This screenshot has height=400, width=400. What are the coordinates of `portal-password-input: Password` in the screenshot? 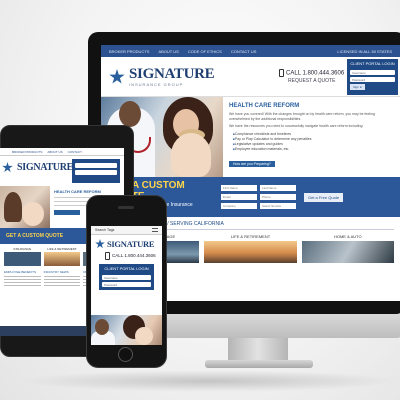 It's located at (372, 79).